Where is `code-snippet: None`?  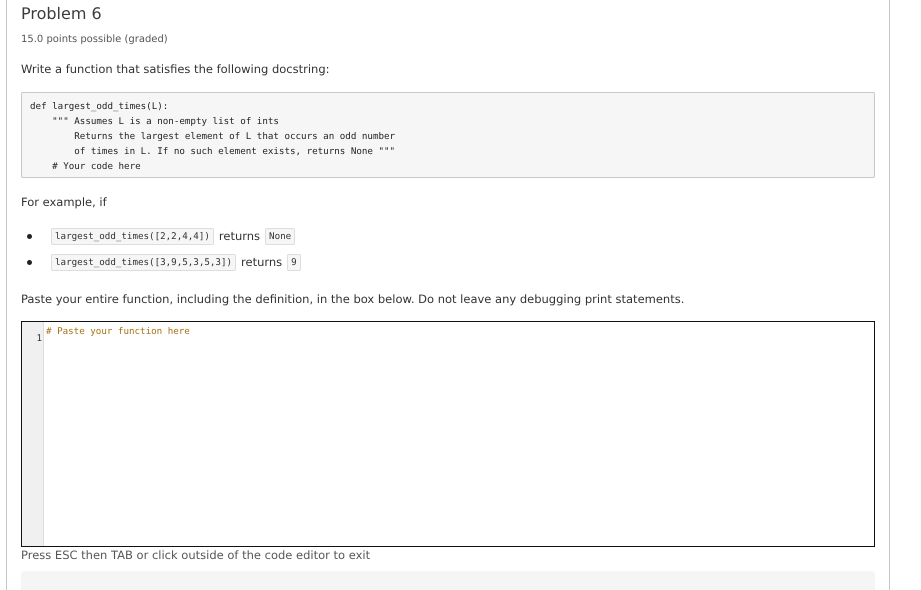 code-snippet: None is located at coordinates (280, 236).